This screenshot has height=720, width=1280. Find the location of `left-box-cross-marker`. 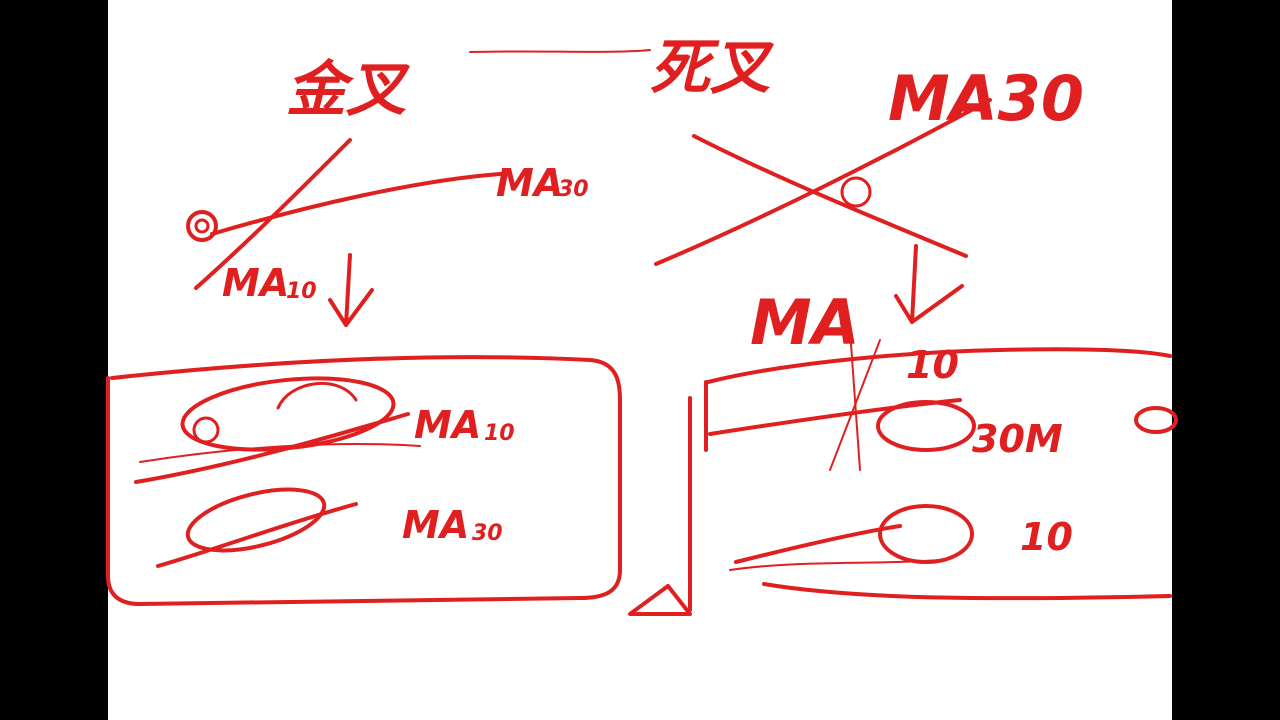

left-box-cross-marker is located at coordinates (206, 430).